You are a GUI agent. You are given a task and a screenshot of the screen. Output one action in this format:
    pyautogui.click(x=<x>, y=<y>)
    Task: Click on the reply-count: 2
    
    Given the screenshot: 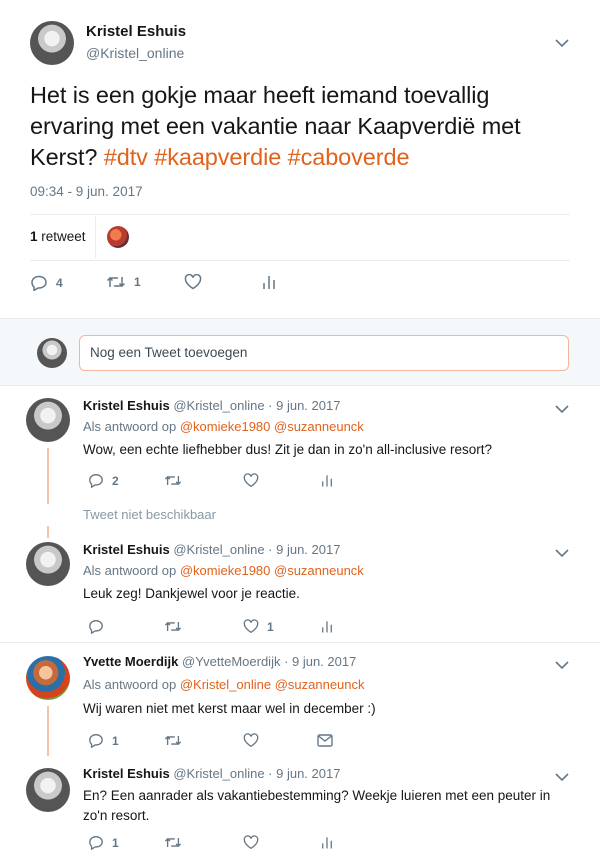 What is the action you would take?
    pyautogui.click(x=115, y=480)
    